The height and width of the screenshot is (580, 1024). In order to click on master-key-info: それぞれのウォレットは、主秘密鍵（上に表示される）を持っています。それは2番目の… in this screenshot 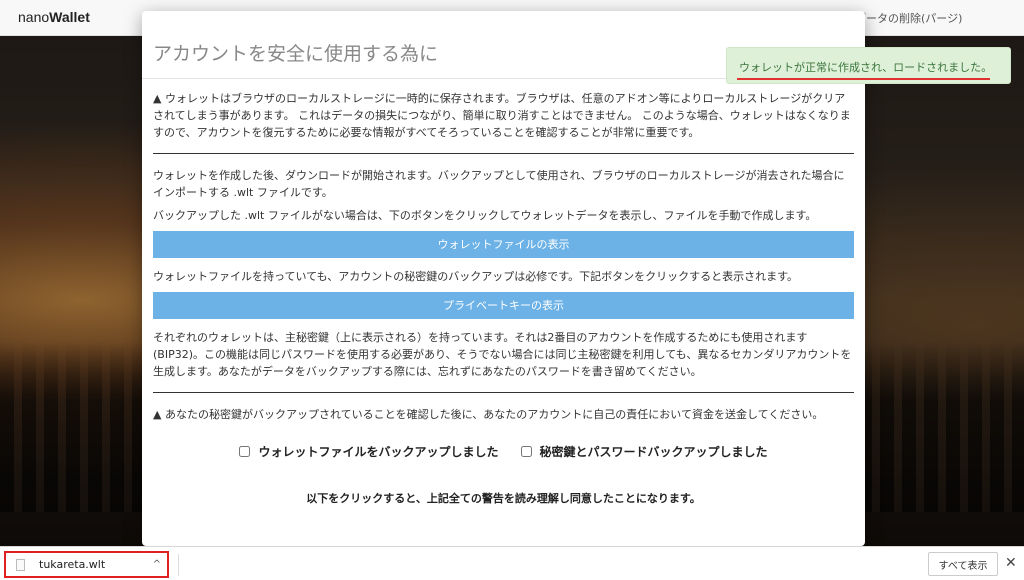, I will do `click(502, 354)`.